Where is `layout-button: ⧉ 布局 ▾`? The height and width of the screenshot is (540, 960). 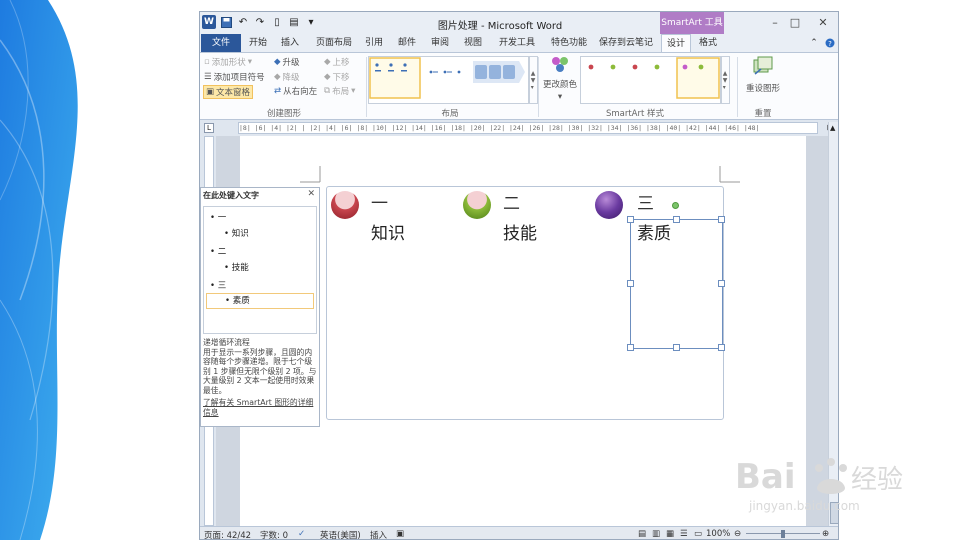
layout-button: ⧉ 布局 ▾ is located at coordinates (339, 91).